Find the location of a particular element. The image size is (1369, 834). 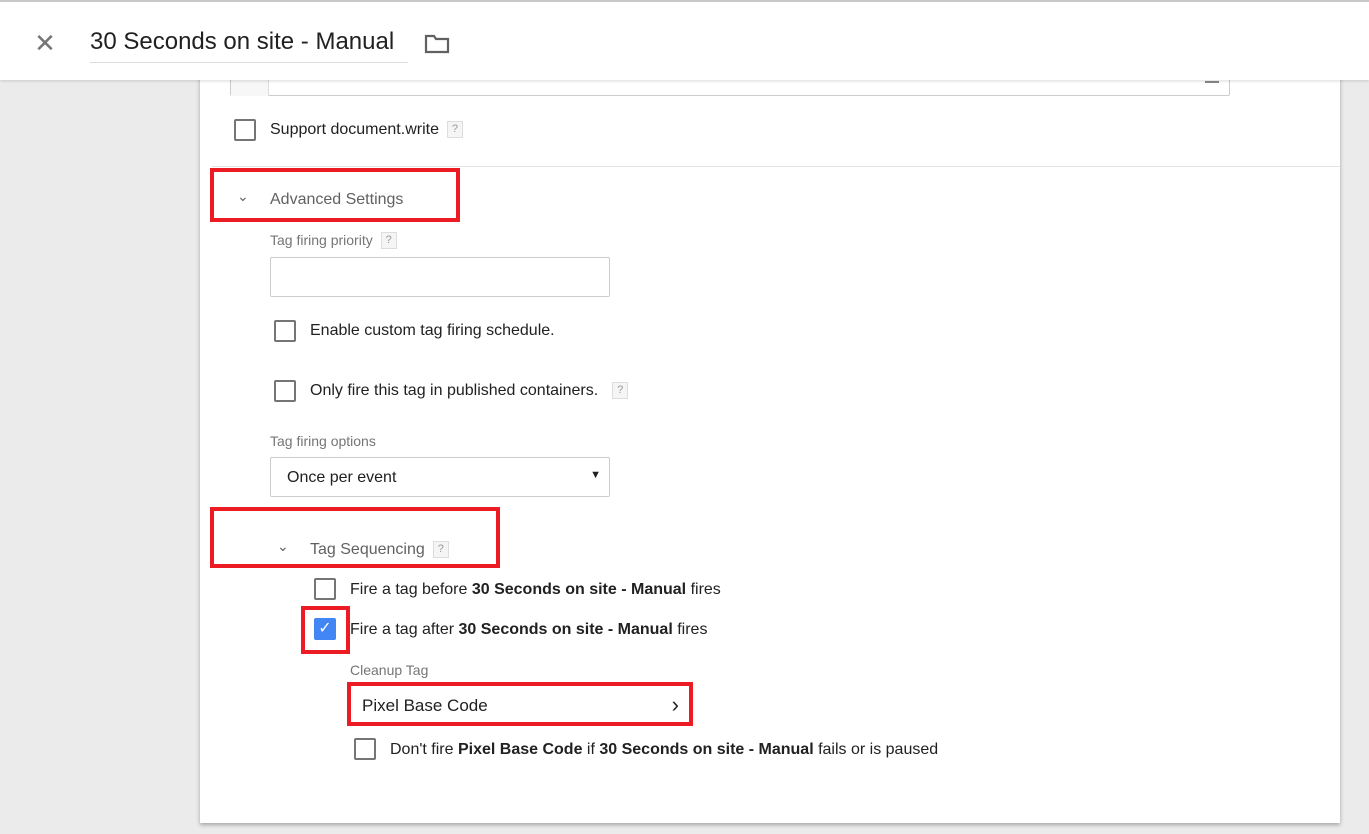

fire-before-checkbox is located at coordinates (325, 589).